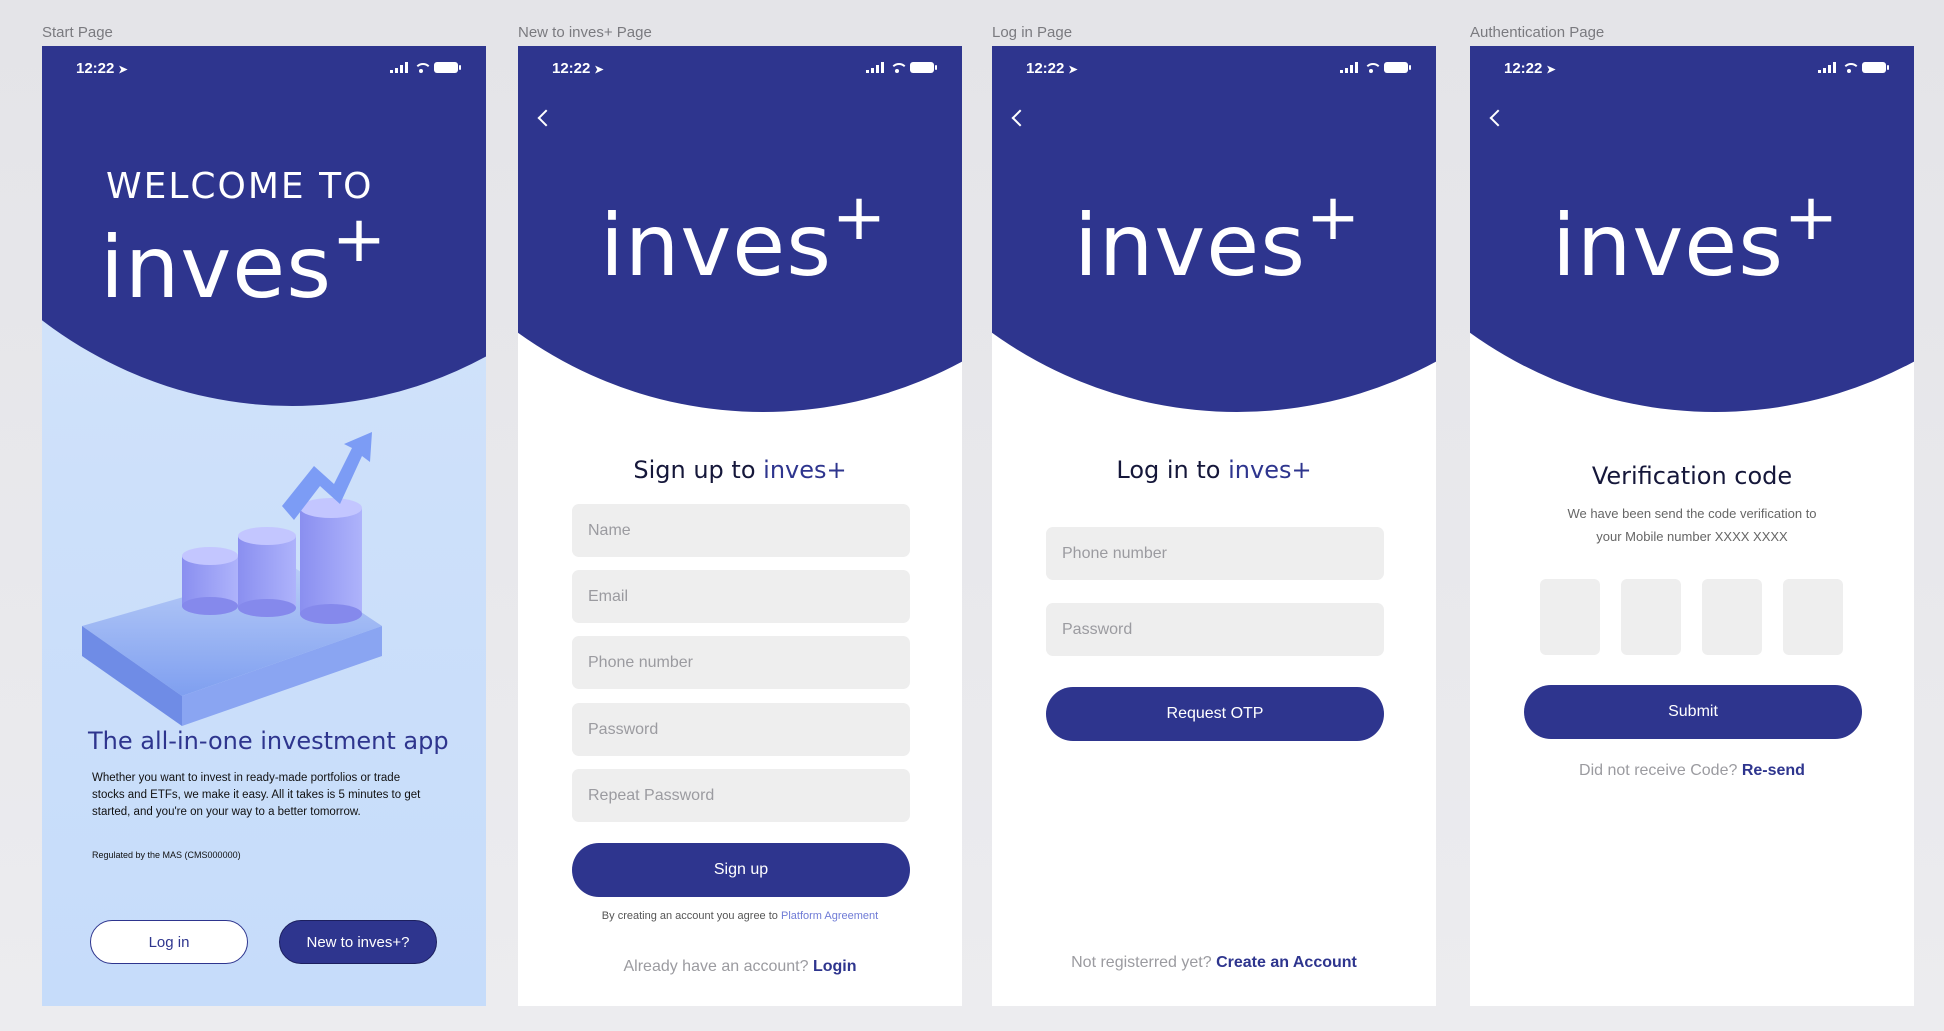  Describe the element at coordinates (1692, 770) in the screenshot. I see `resend-prompt: Did not receive Code? Re-send` at that location.